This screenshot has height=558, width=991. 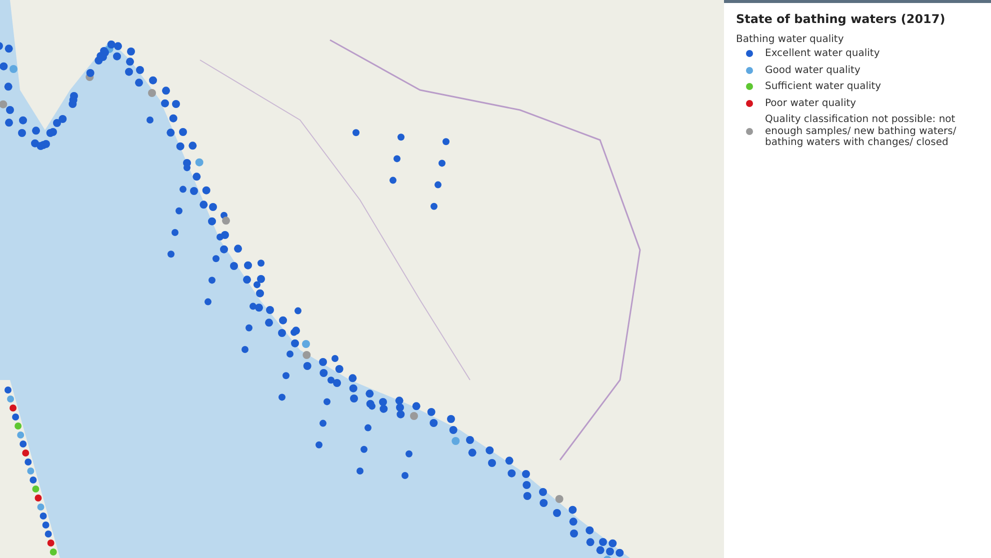 I want to click on legend-title: State of bathing waters (2017), so click(x=841, y=19).